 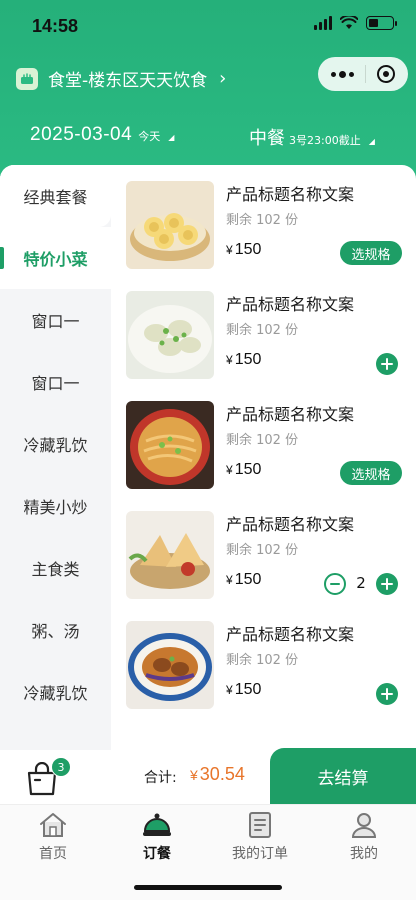 I want to click on category-item: 粥、汤, so click(x=55, y=630).